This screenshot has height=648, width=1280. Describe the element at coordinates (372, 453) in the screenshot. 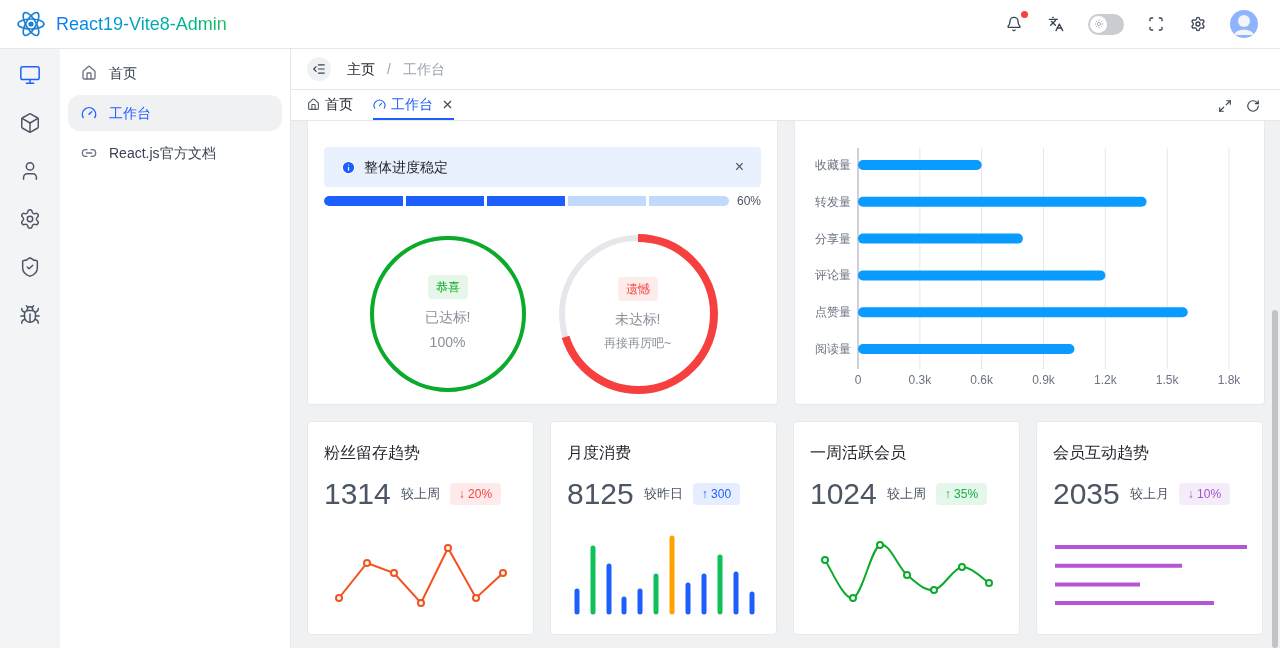

I see `card-title: 粉丝留存趋势` at that location.